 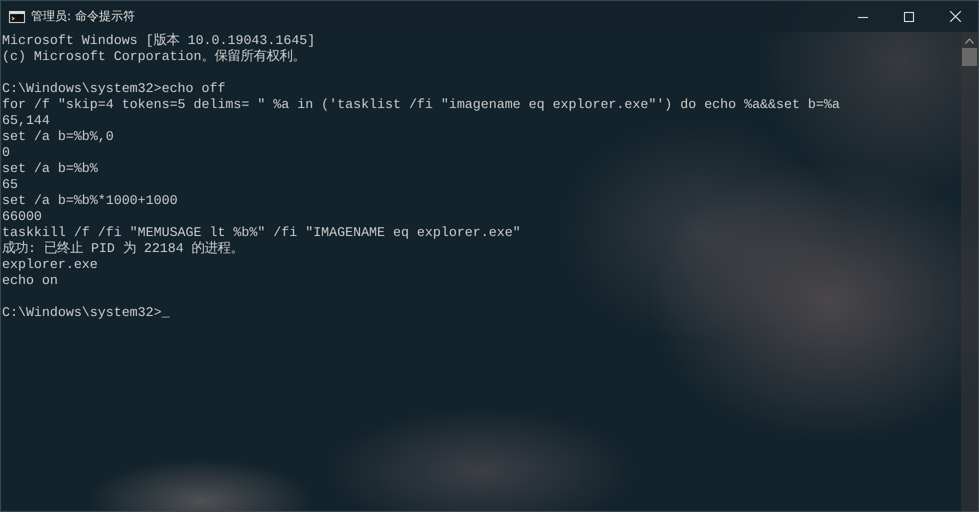 I want to click on console-app-icon, so click(x=17, y=16).